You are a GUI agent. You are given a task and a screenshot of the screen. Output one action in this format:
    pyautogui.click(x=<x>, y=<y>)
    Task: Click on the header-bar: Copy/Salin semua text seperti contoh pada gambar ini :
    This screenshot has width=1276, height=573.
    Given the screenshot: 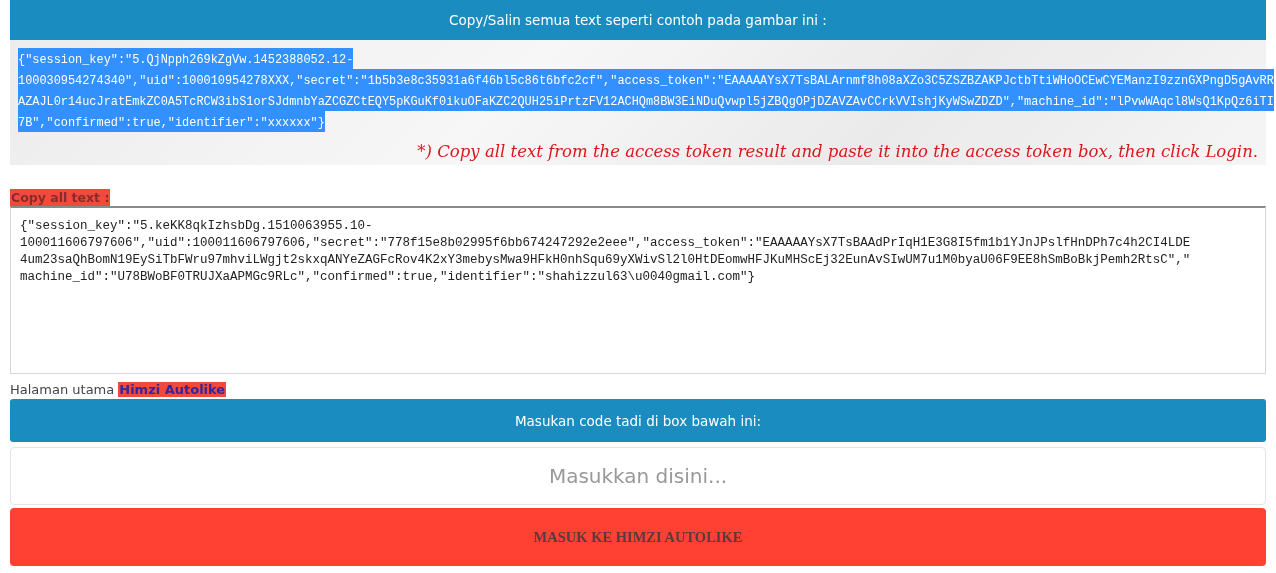 What is the action you would take?
    pyautogui.click(x=638, y=20)
    